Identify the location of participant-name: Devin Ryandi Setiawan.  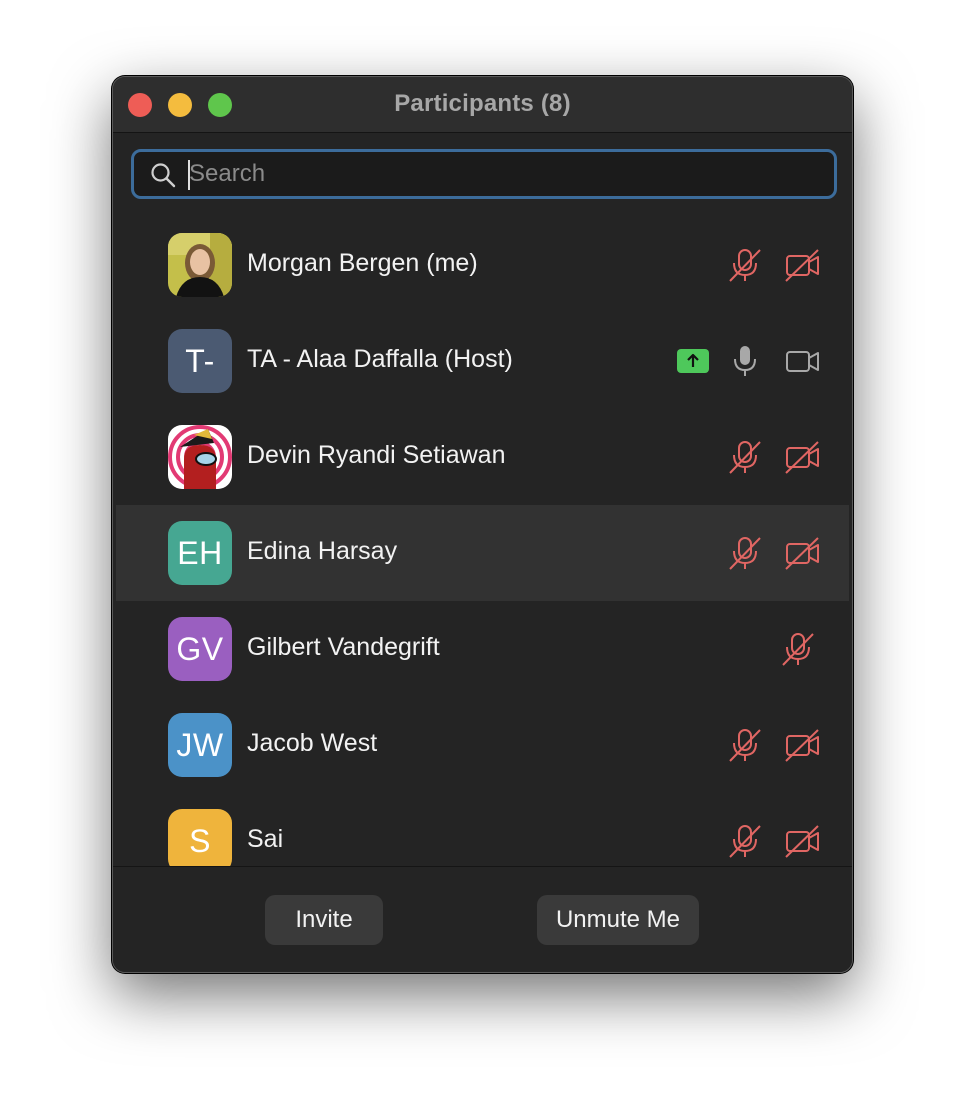
(376, 455).